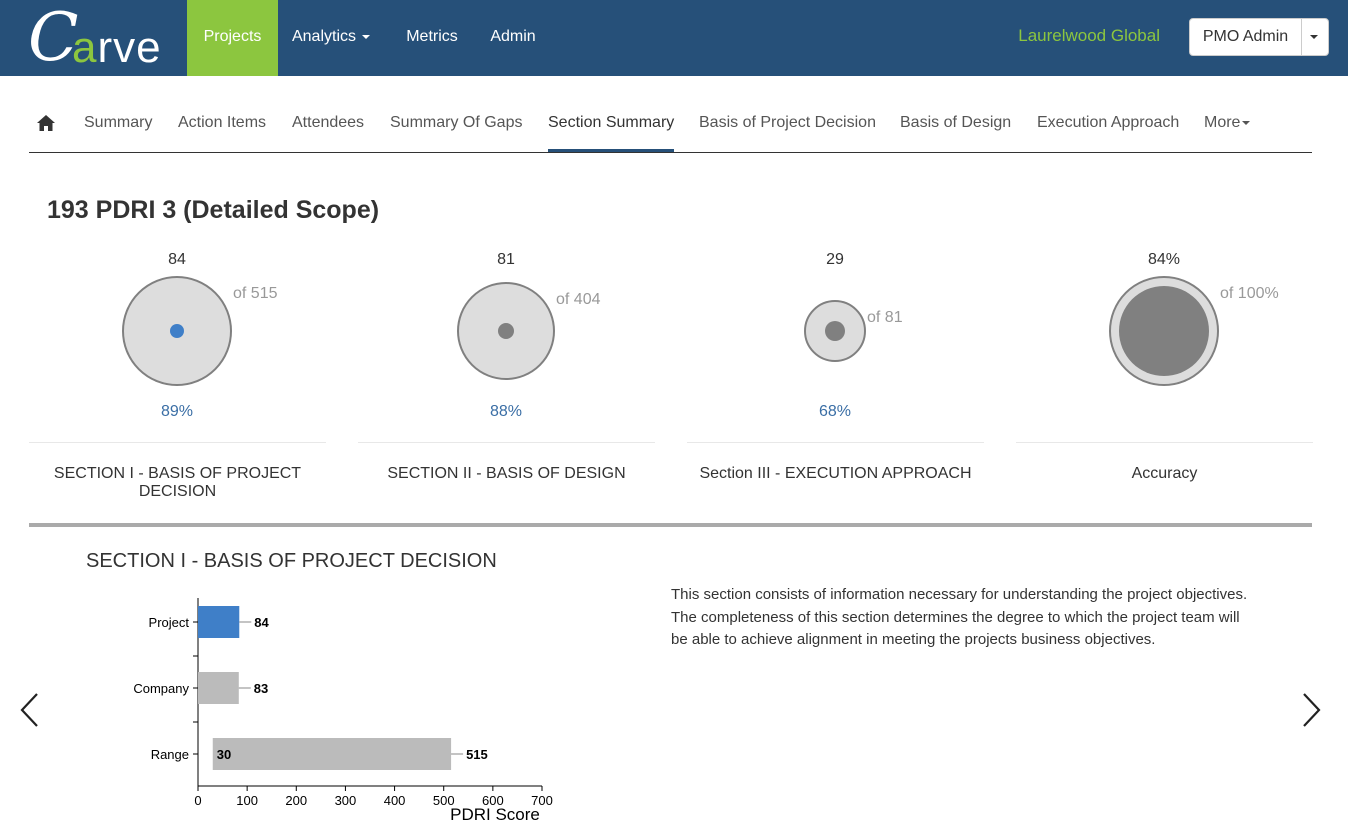  Describe the element at coordinates (169, 622) in the screenshot. I see `y-tick-label: Project` at that location.